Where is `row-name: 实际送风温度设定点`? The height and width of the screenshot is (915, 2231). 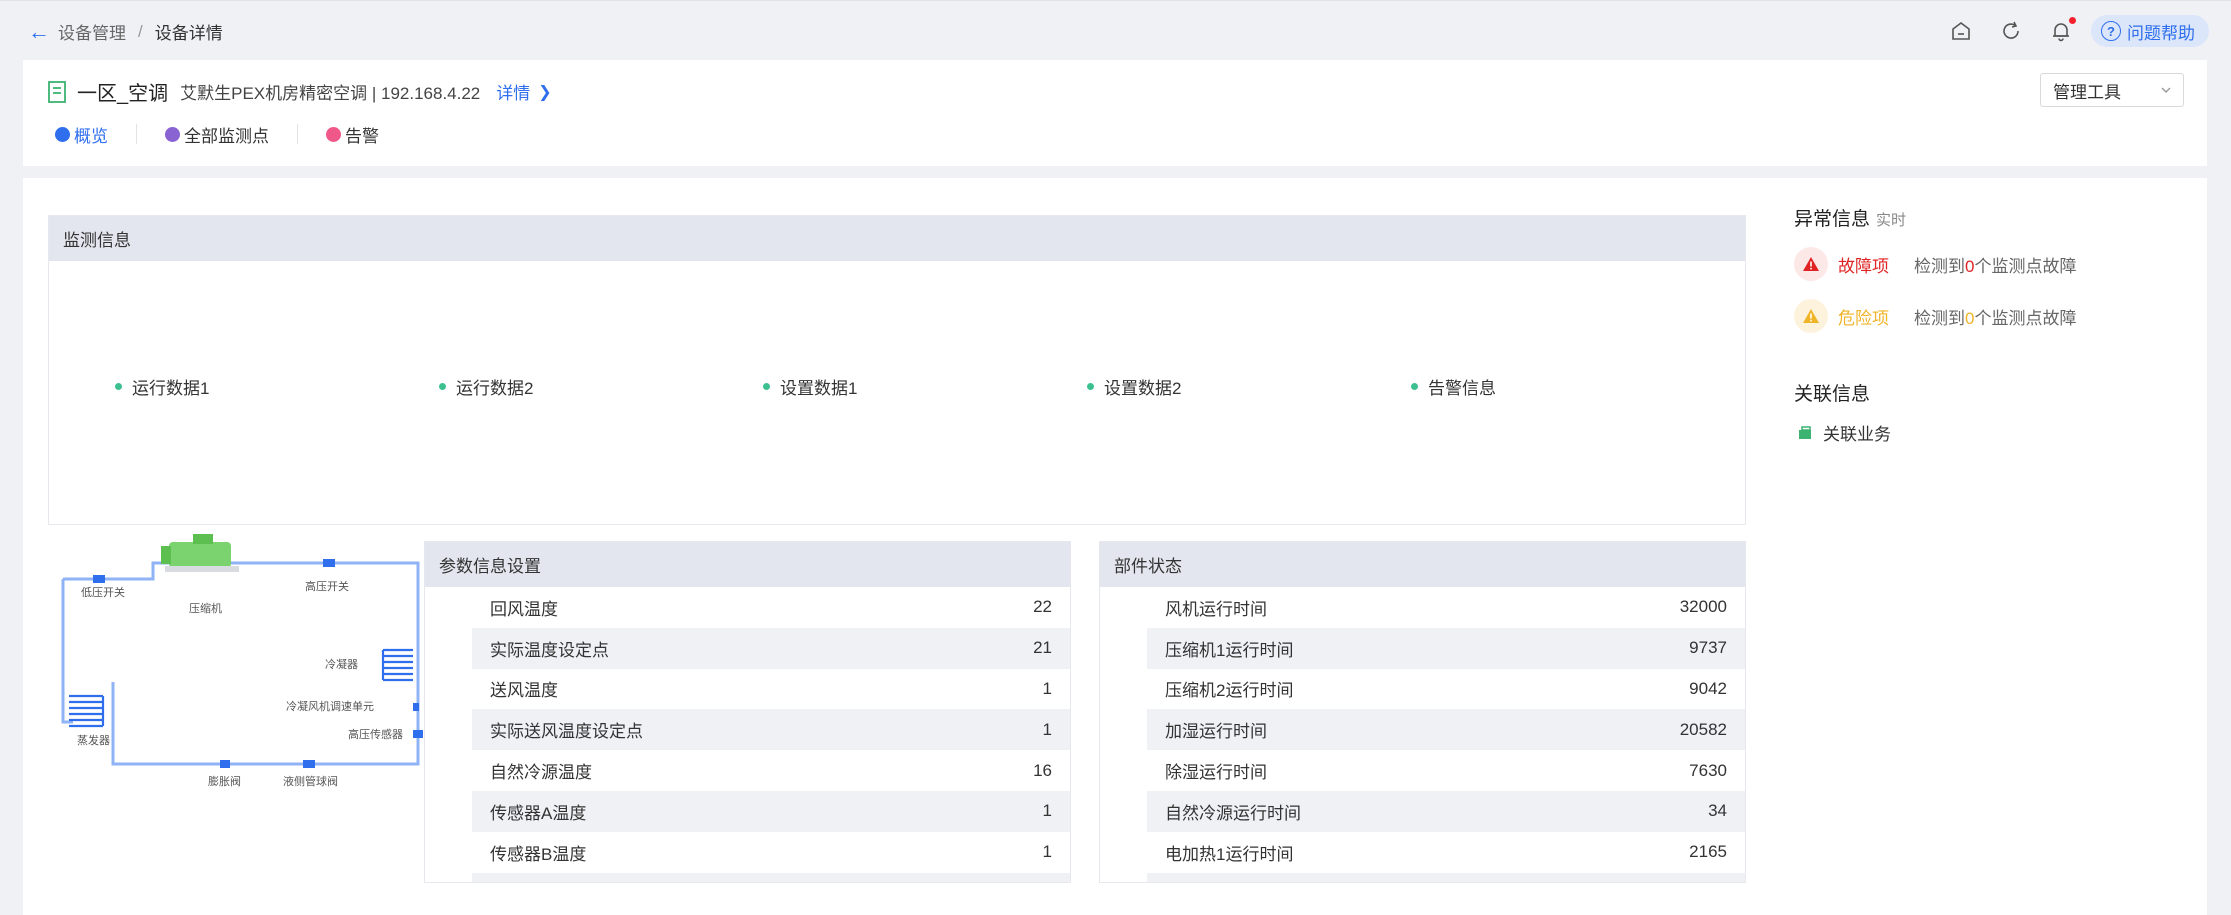
row-name: 实际送风温度设定点 is located at coordinates (566, 732).